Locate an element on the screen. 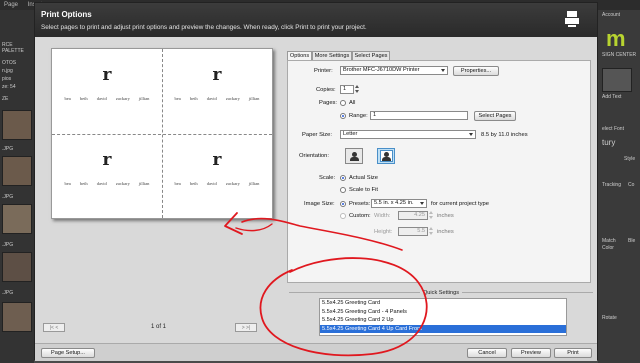  bg-left-text: pios is located at coordinates (7, 79).